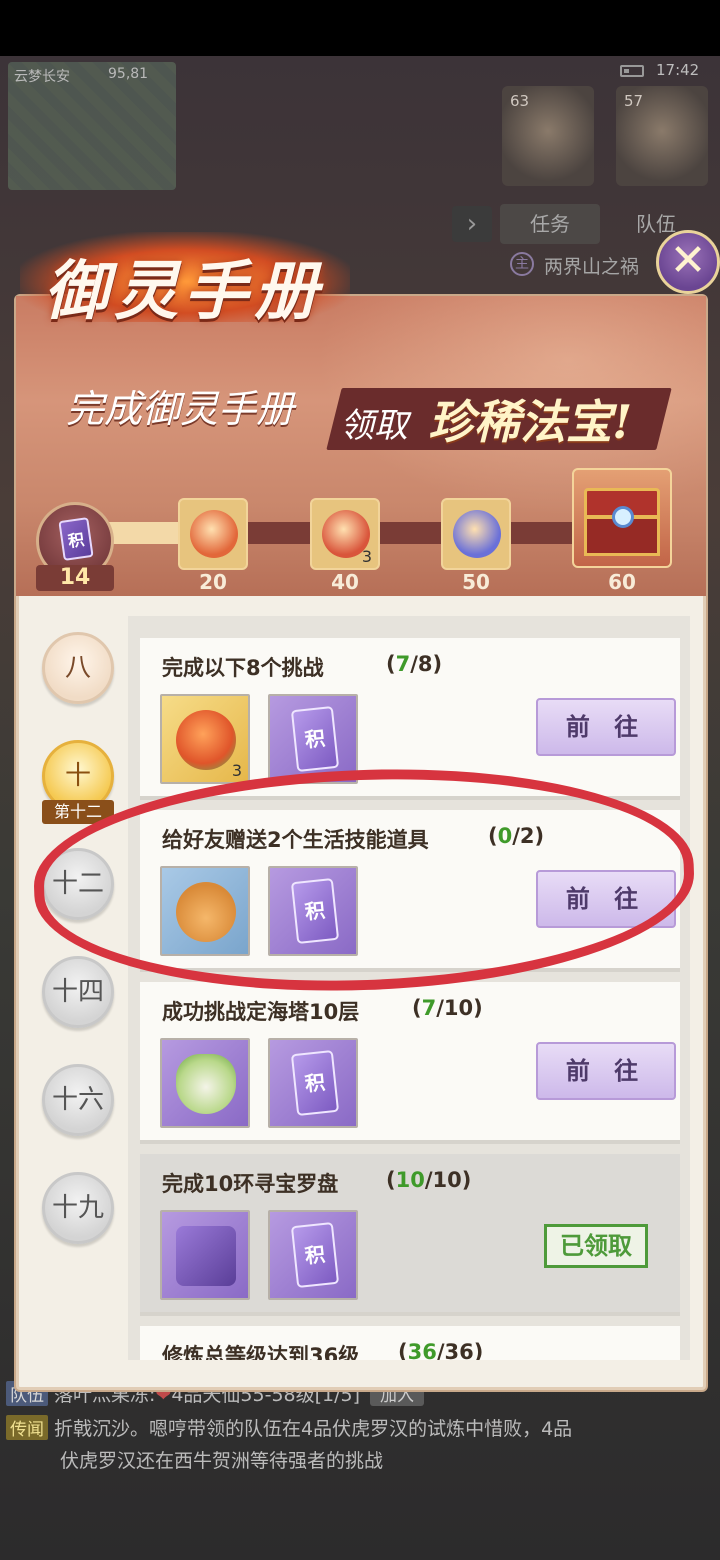  Describe the element at coordinates (410, 1180) in the screenshot. I see `task-progress-current: 10` at that location.